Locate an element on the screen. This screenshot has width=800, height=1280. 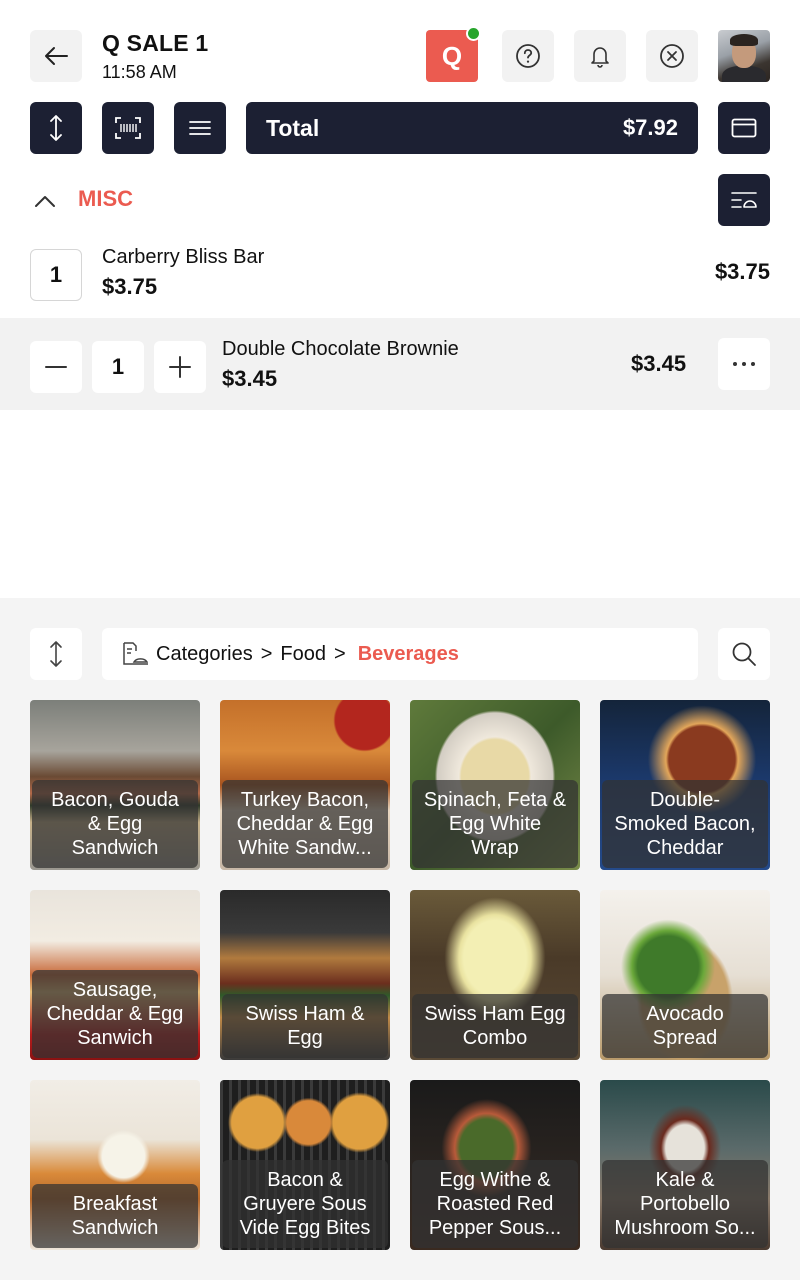
product-tile: Sausage, Cheddar & Egg Sanwich is located at coordinates (115, 975).